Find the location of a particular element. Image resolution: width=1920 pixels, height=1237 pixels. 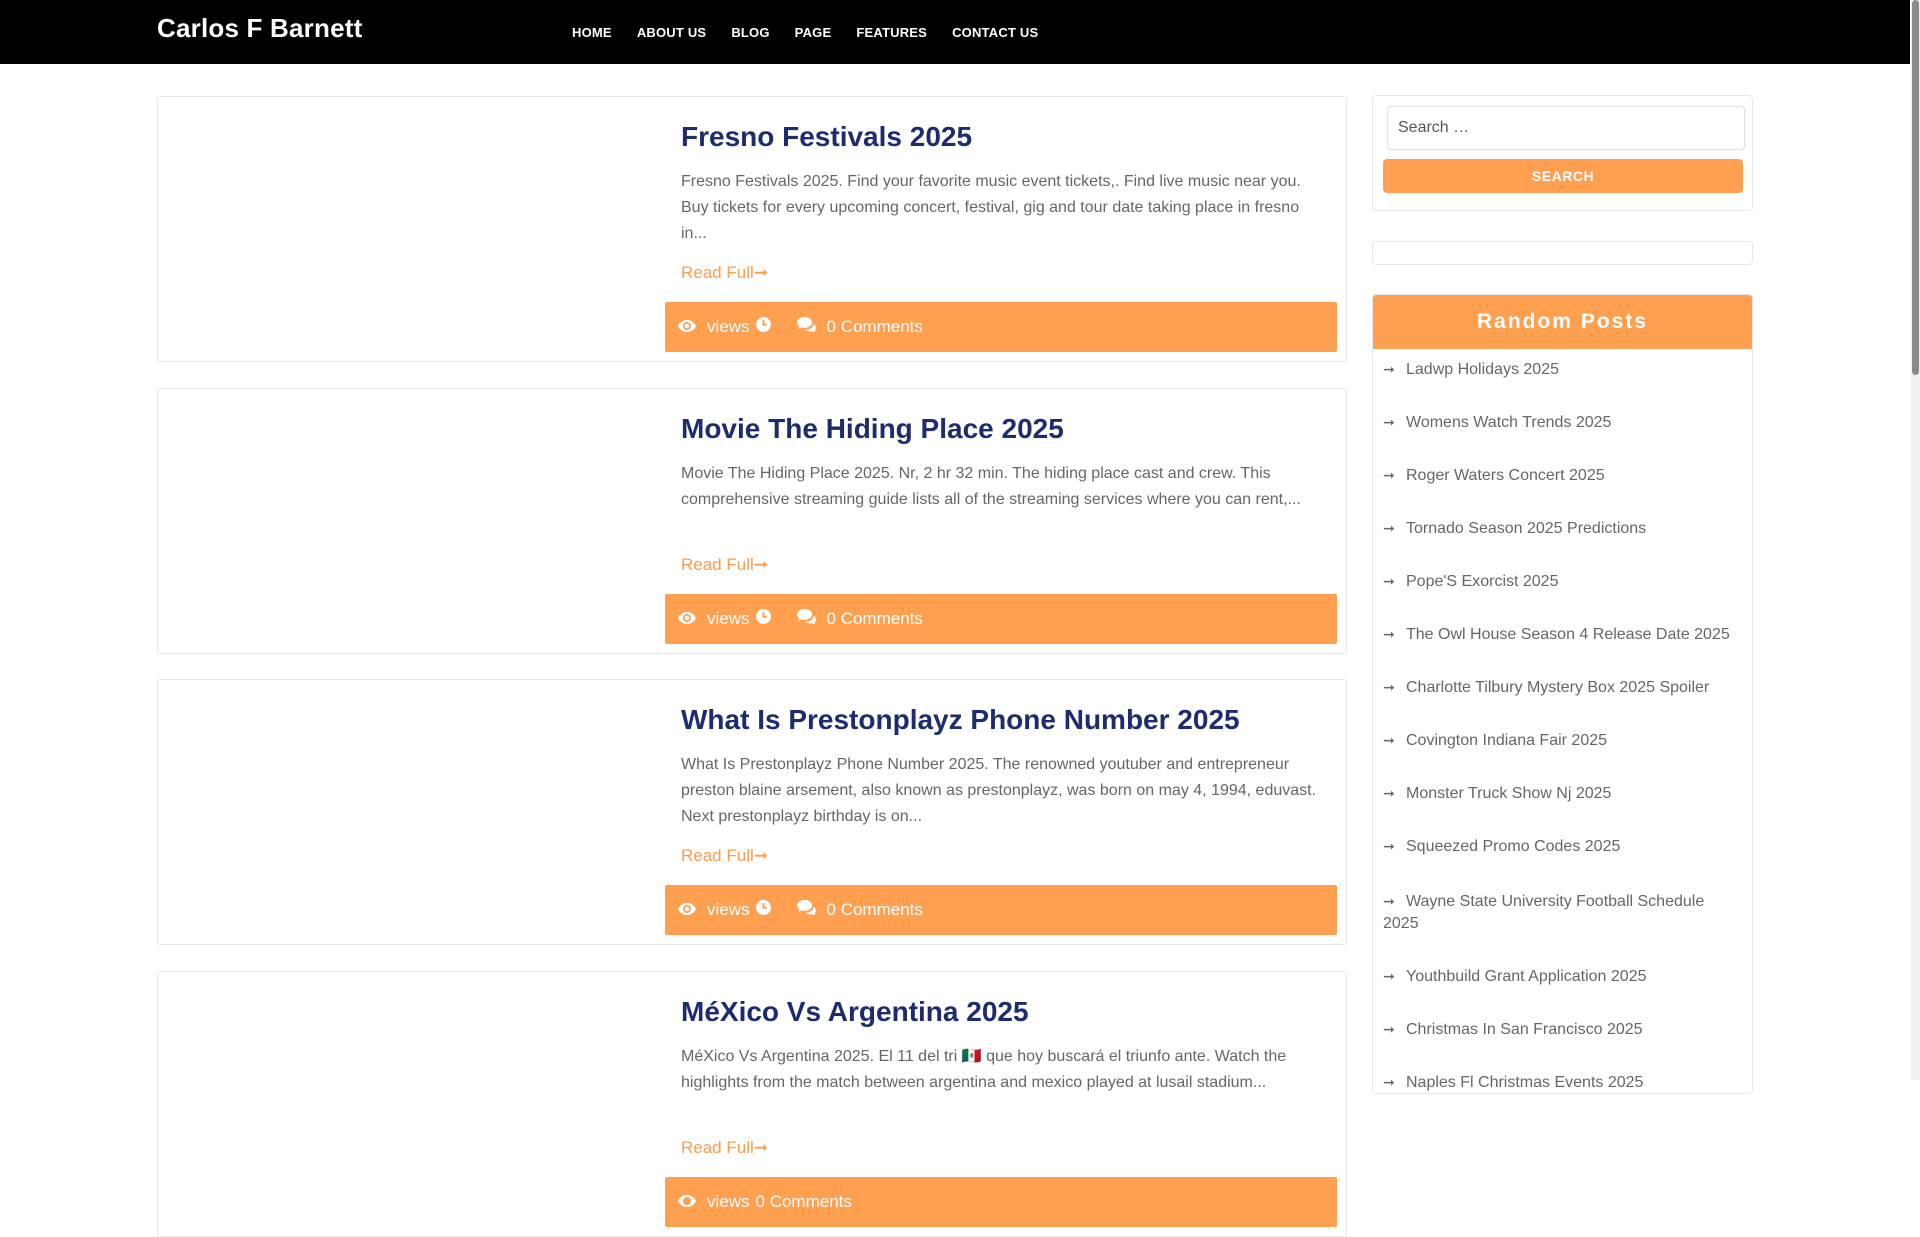

random-post-item: ➞ Pope'S Exorcist 2025 is located at coordinates (1562, 587).